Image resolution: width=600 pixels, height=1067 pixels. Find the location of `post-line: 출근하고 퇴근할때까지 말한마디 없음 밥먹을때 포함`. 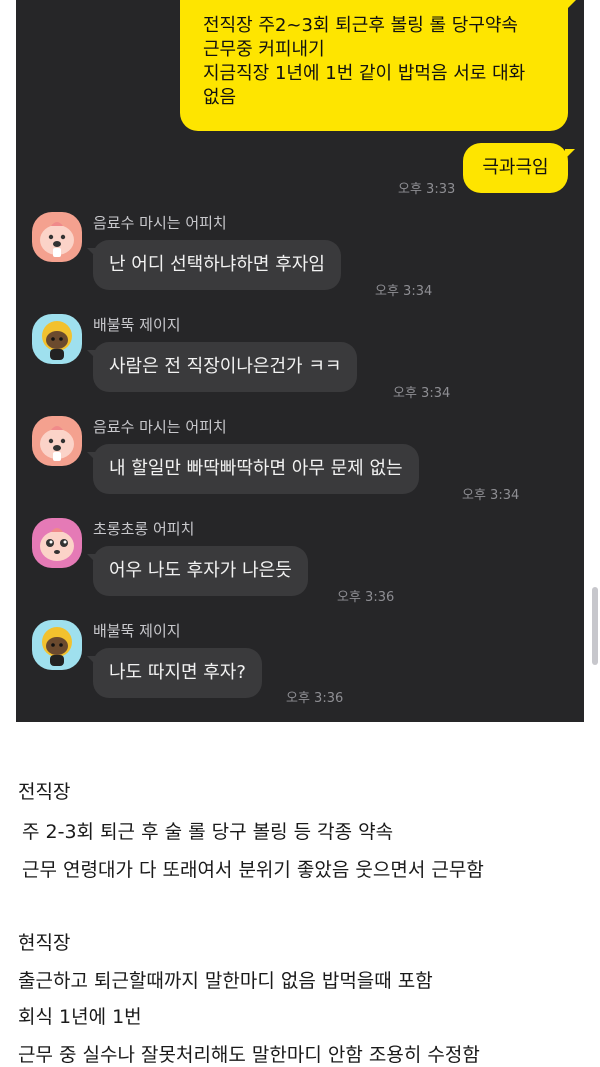

post-line: 출근하고 퇴근할때까지 말한마디 없음 밥먹을때 포함 is located at coordinates (225, 981).